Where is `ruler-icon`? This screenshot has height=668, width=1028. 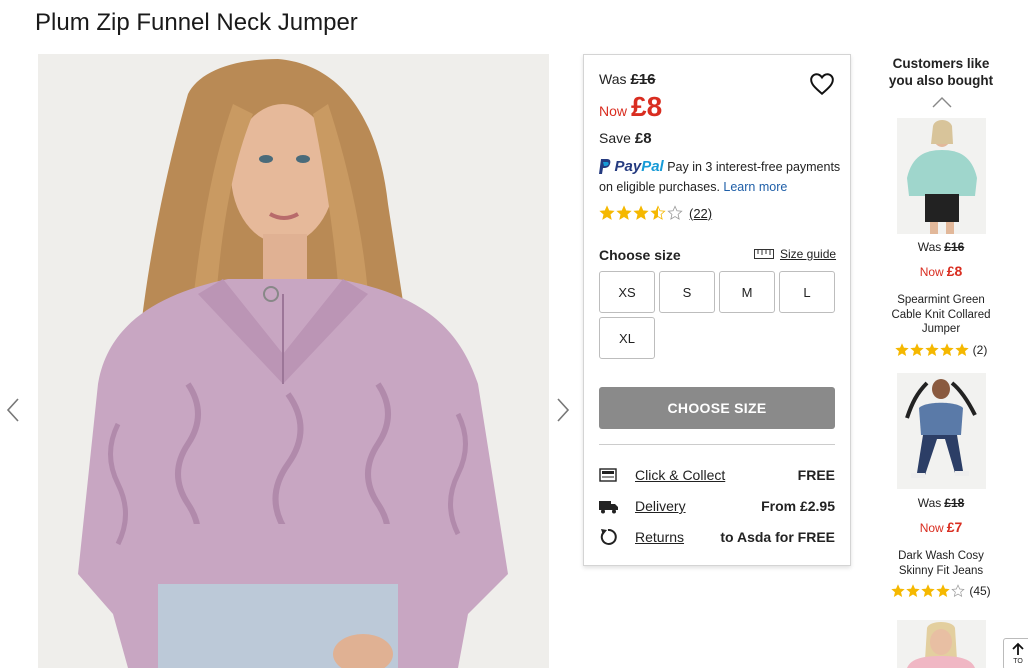
ruler-icon is located at coordinates (764, 254).